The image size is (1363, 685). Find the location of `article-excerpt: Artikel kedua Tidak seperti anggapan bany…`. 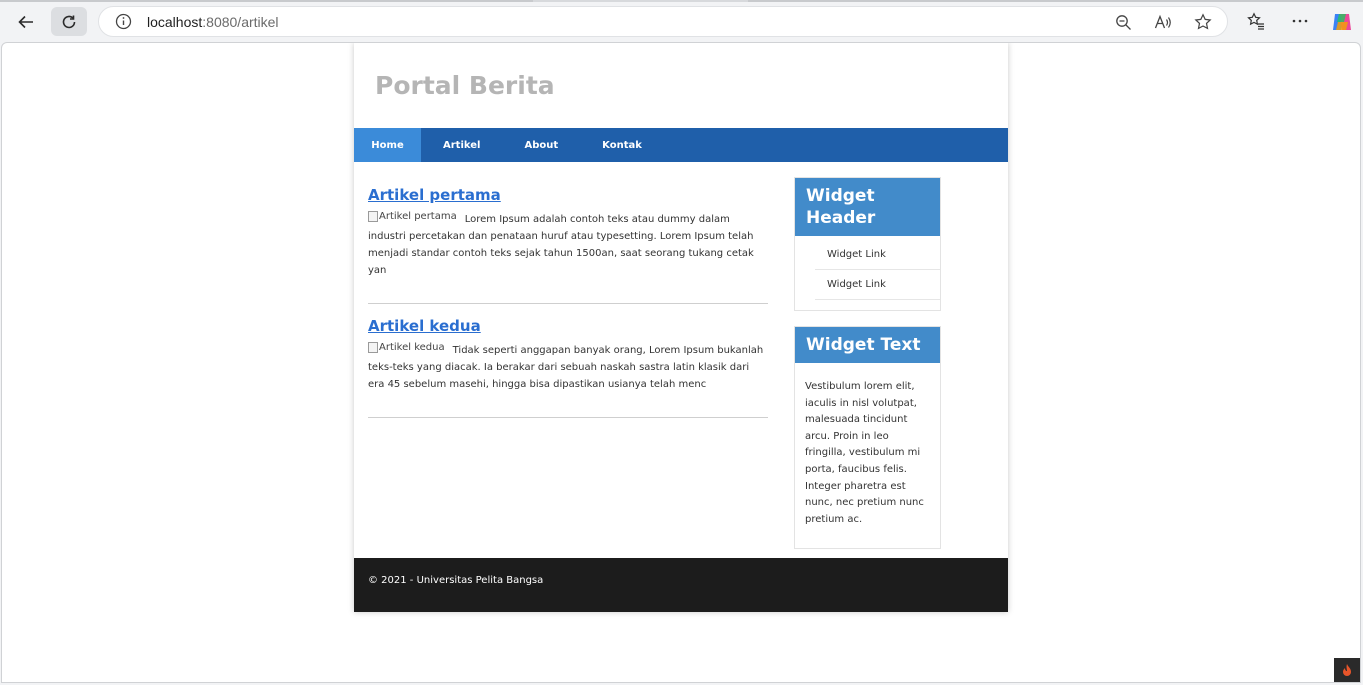

article-excerpt: Artikel kedua Tidak seperti anggapan bany… is located at coordinates (568, 366).